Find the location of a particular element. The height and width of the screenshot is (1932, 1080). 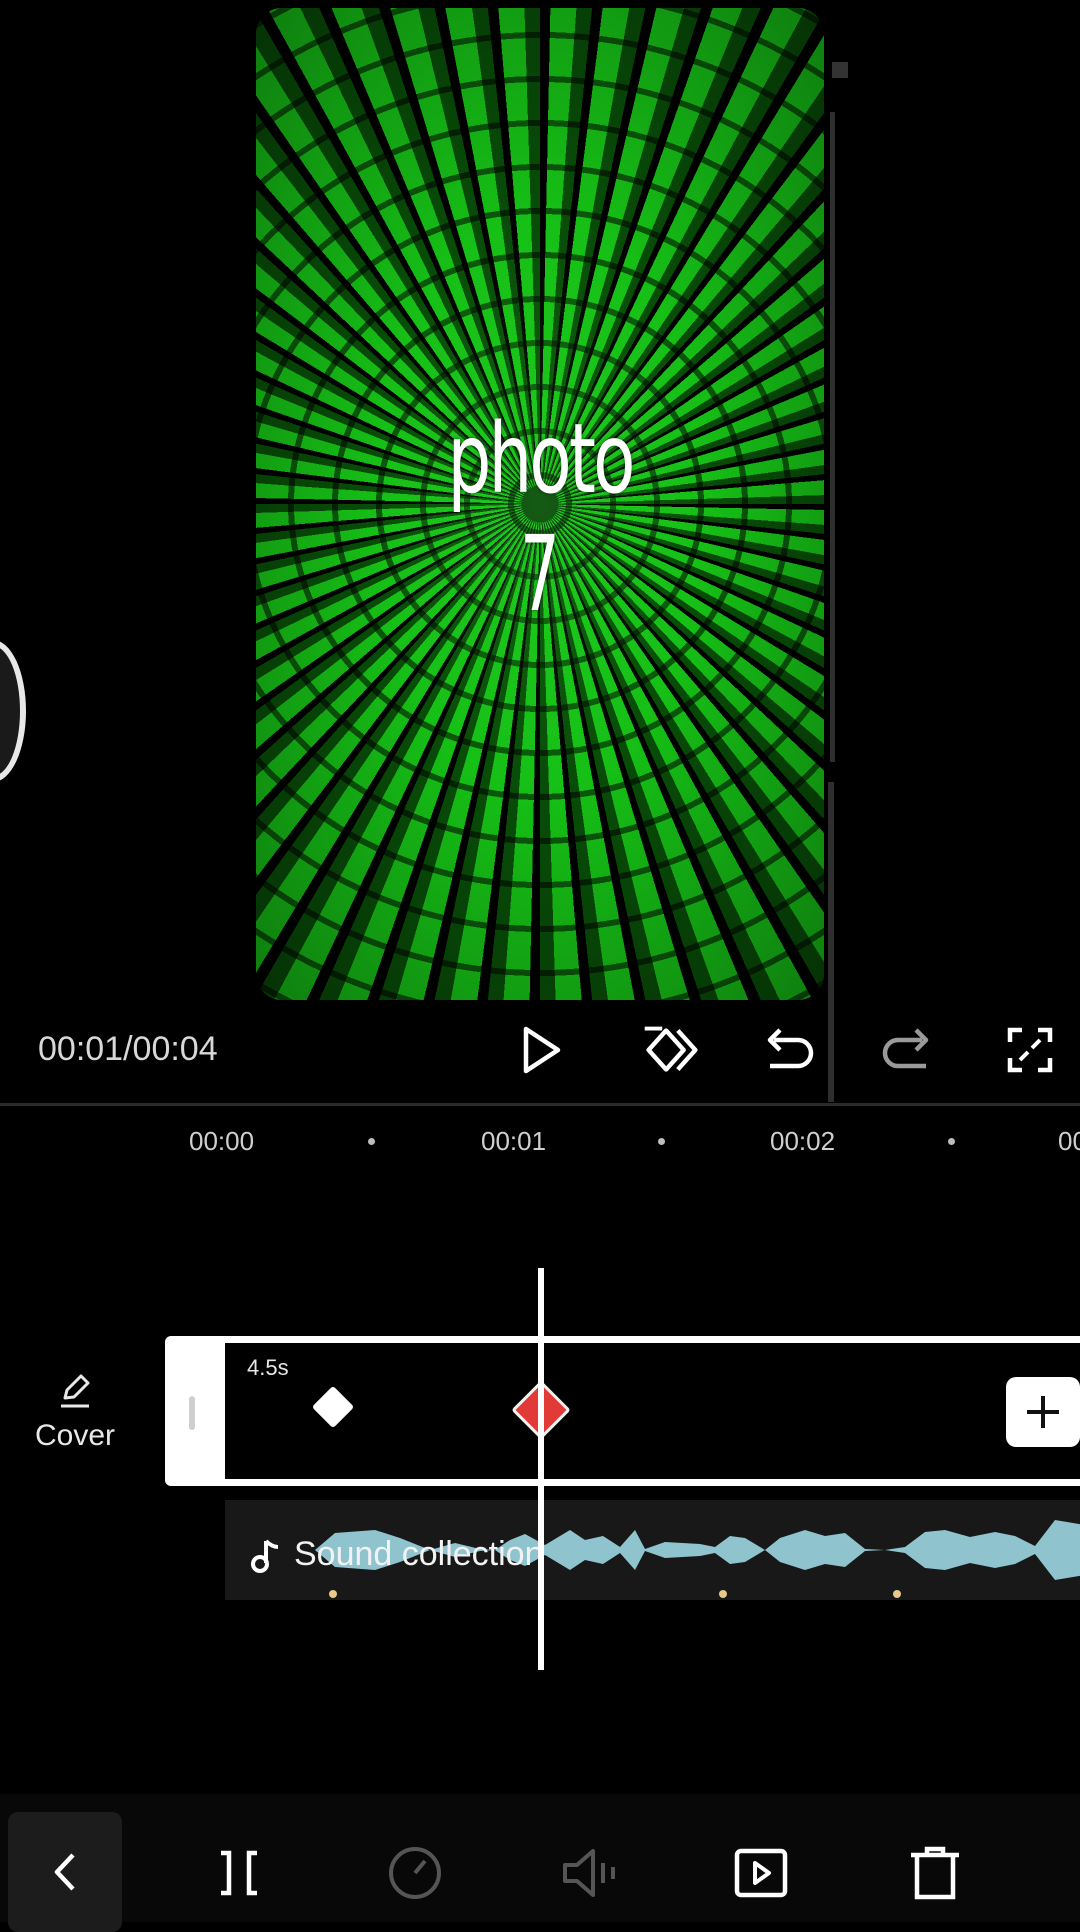

undo-icon is located at coordinates (790, 1048).